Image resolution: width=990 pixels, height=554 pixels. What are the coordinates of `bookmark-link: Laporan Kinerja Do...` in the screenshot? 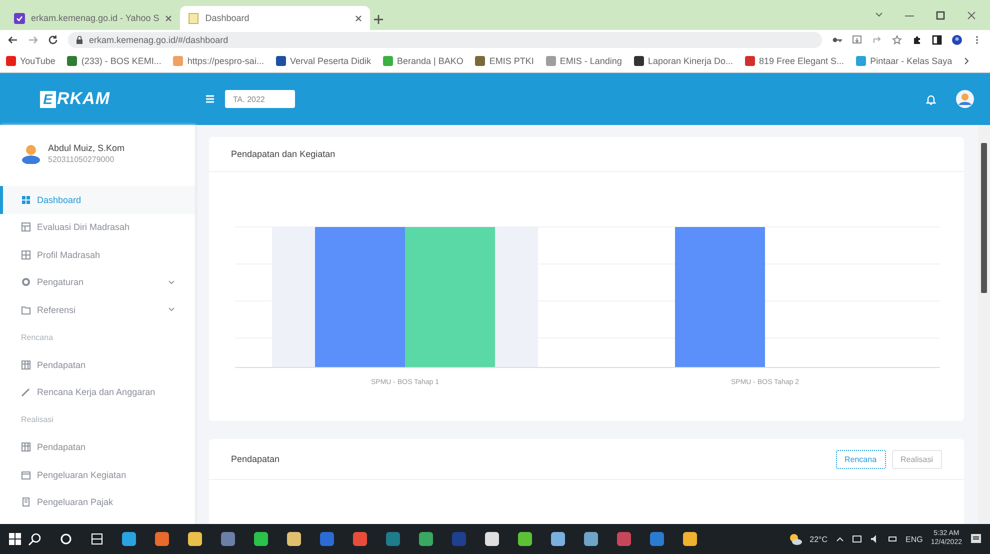 It's located at (683, 61).